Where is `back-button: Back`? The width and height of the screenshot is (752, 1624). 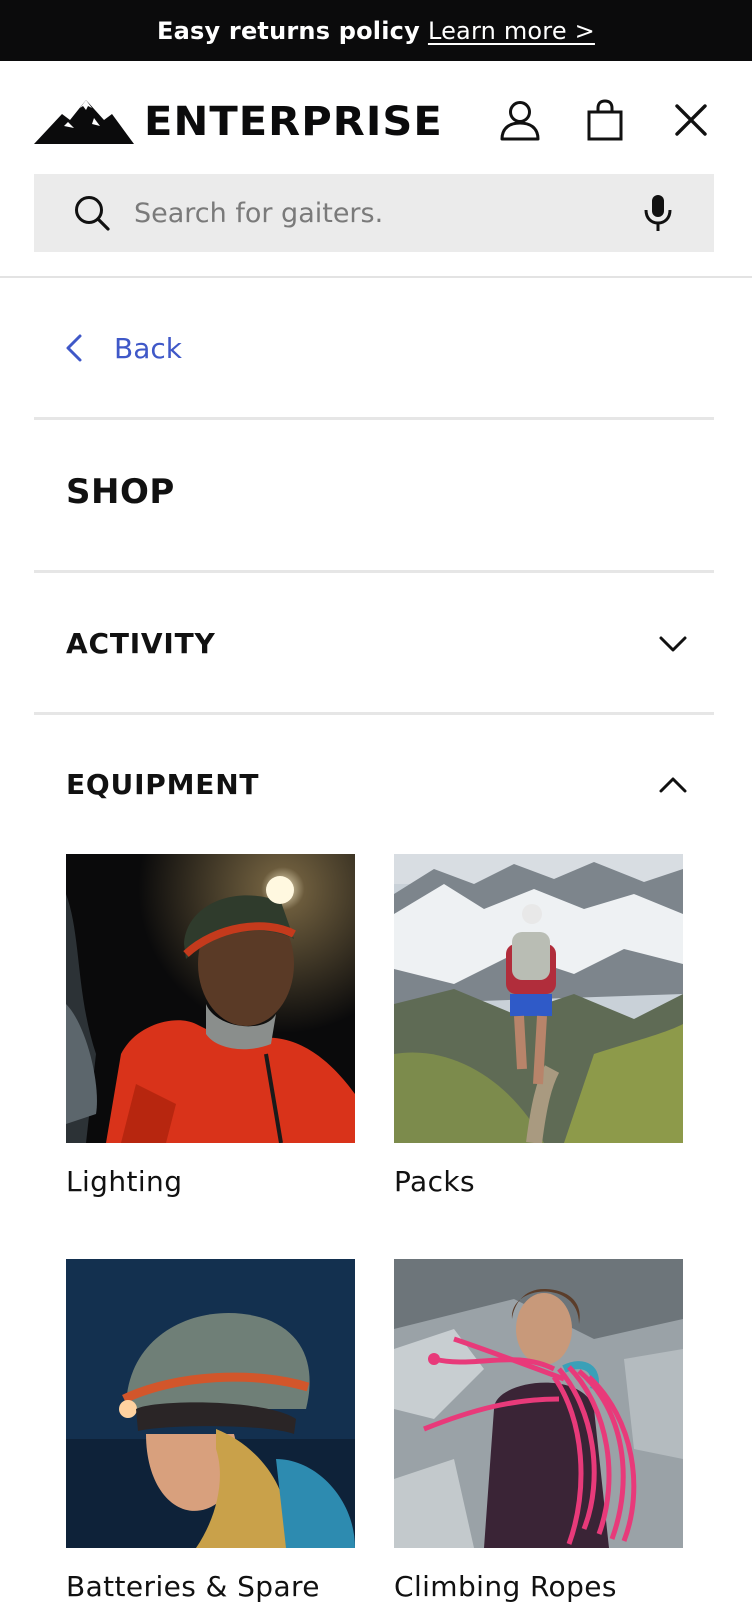
back-button: Back is located at coordinates (123, 348).